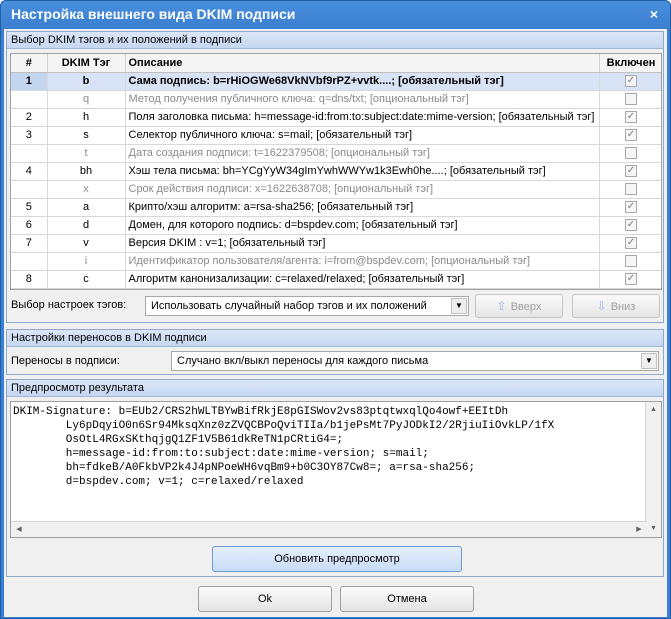 The width and height of the screenshot is (671, 619). I want to click on vertical-scrollbar: ▲ ▼, so click(653, 469).